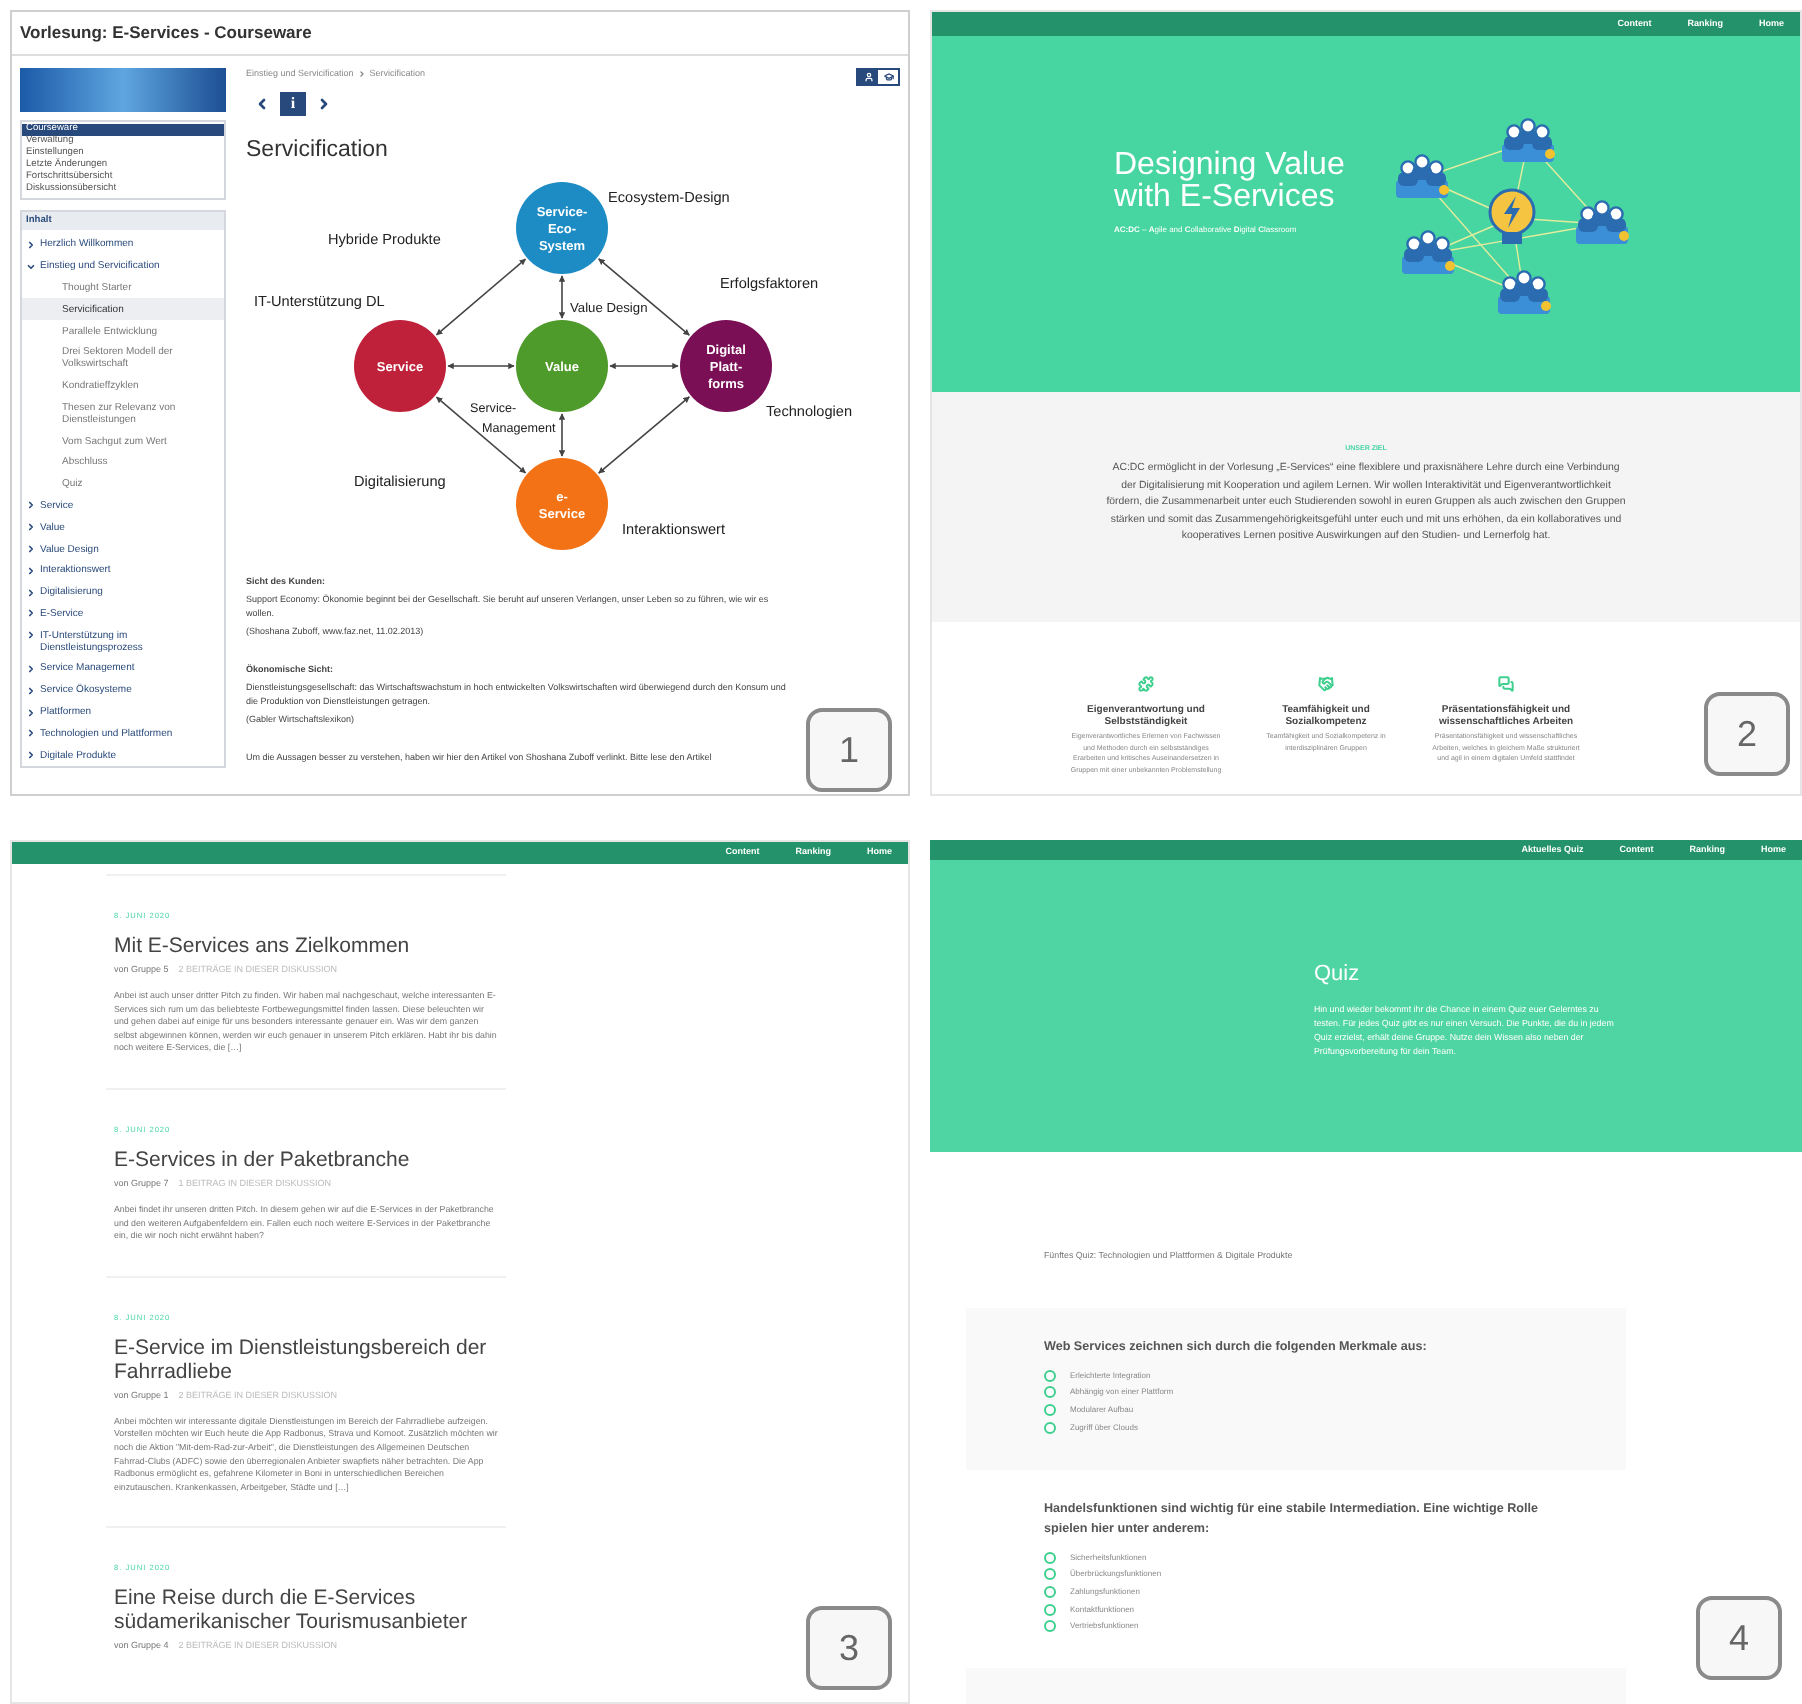  What do you see at coordinates (1506, 684) in the screenshot?
I see `chat-bubbles-icon` at bounding box center [1506, 684].